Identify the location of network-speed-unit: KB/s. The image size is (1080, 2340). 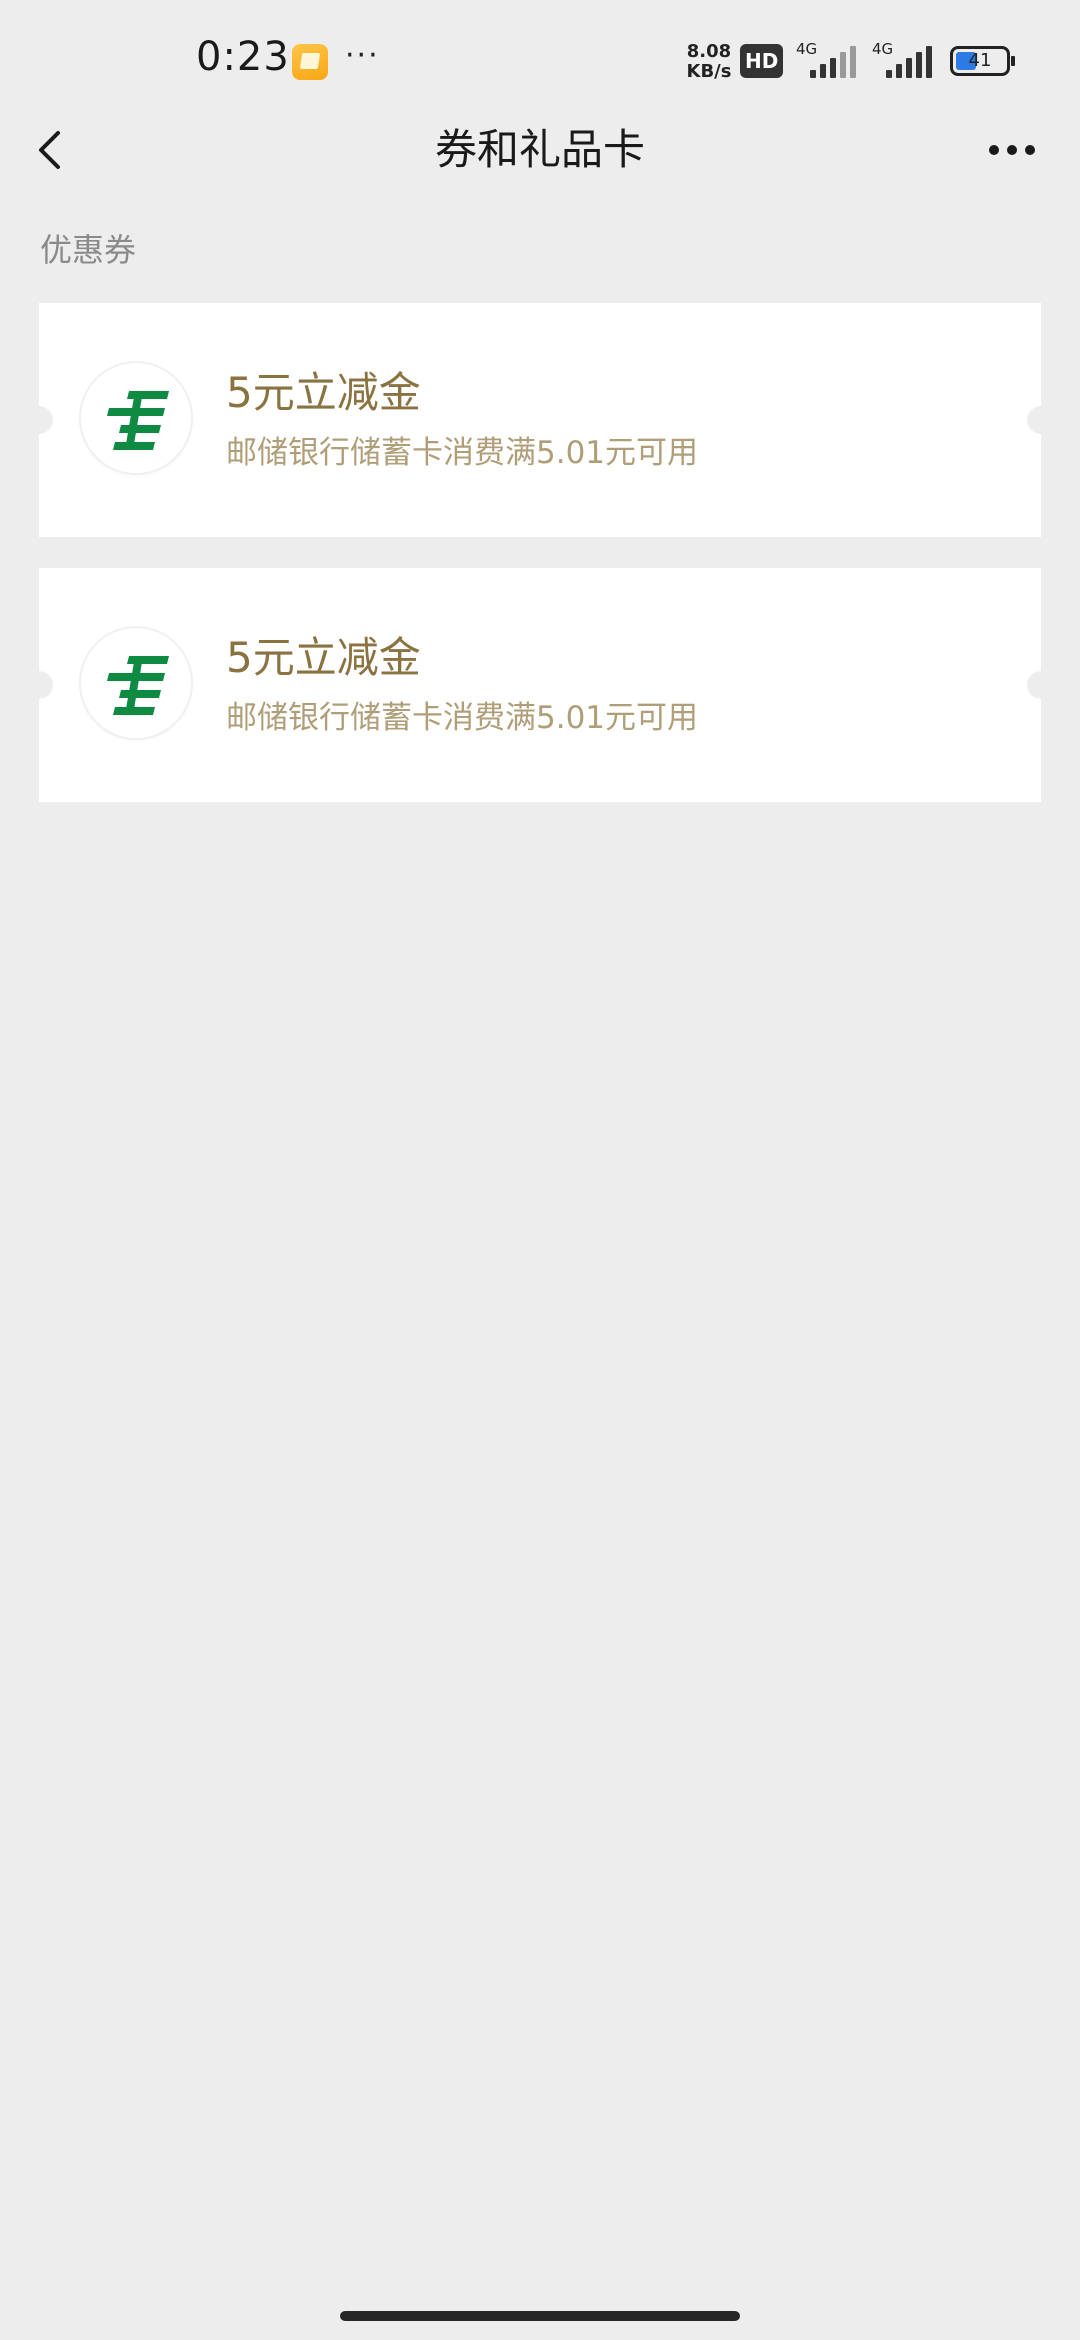
(709, 71).